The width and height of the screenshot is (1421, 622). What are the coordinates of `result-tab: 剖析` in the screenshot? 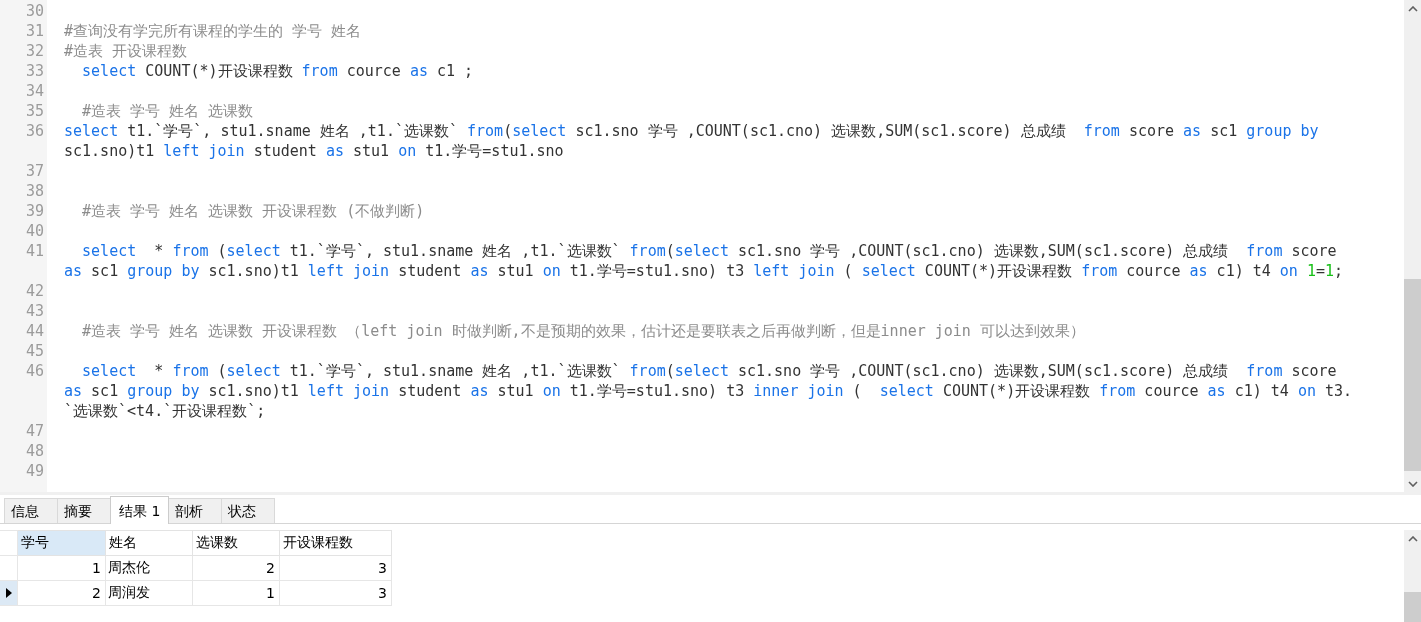 It's located at (195, 510).